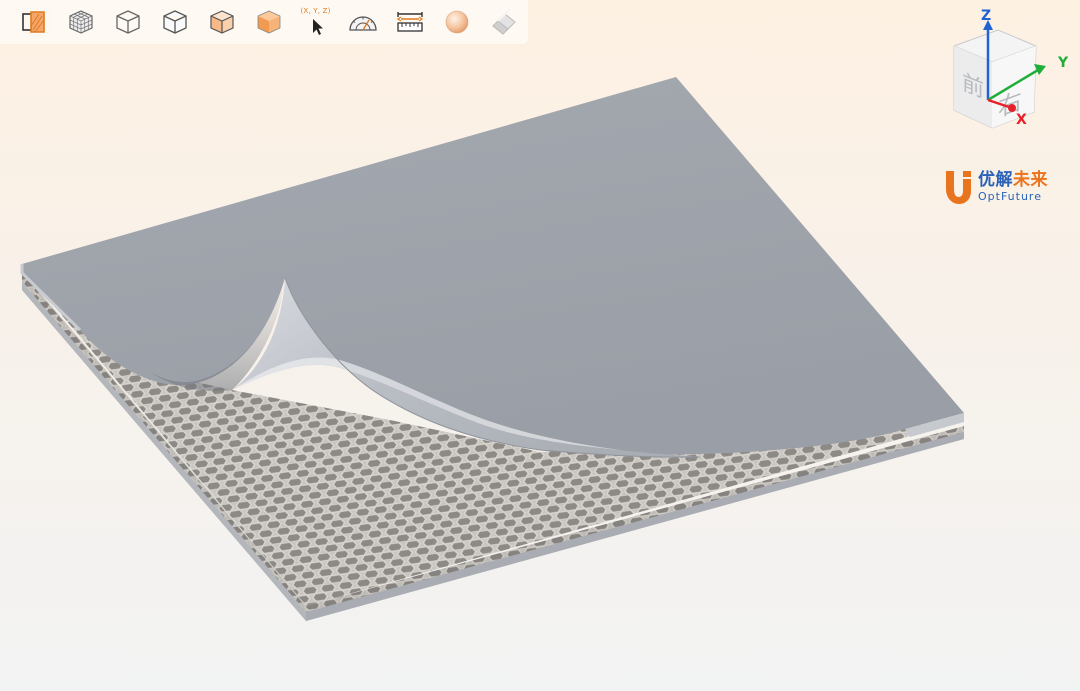 This screenshot has height=691, width=1080. What do you see at coordinates (1010, 70) in the screenshot?
I see `view-cube: 前 右 Z Y X` at bounding box center [1010, 70].